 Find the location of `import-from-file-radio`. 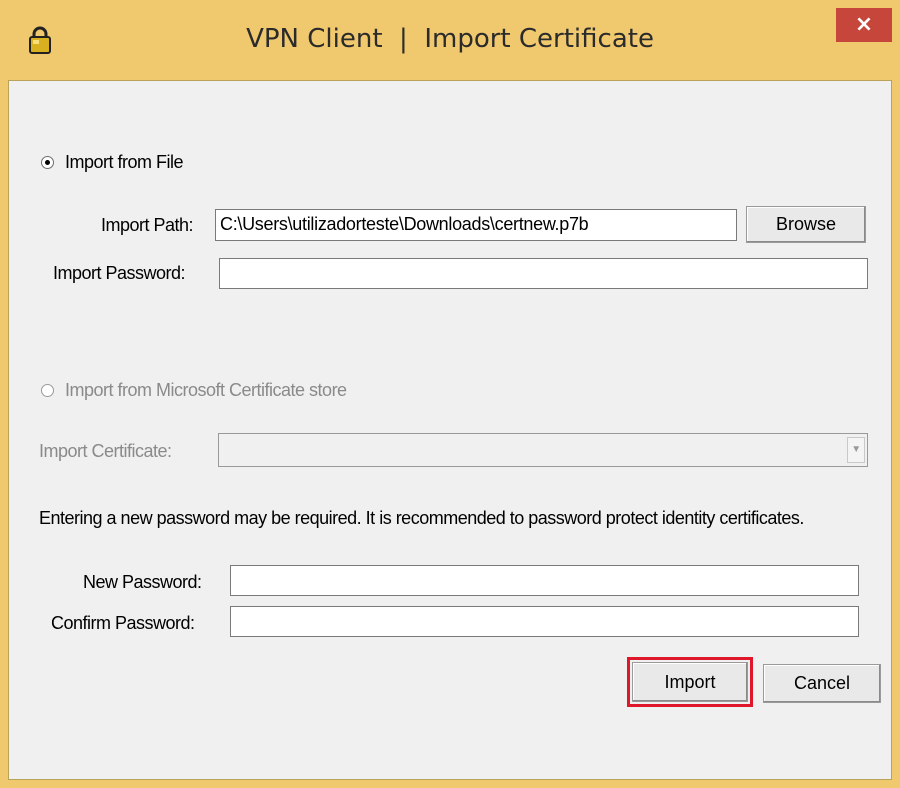

import-from-file-radio is located at coordinates (47, 162).